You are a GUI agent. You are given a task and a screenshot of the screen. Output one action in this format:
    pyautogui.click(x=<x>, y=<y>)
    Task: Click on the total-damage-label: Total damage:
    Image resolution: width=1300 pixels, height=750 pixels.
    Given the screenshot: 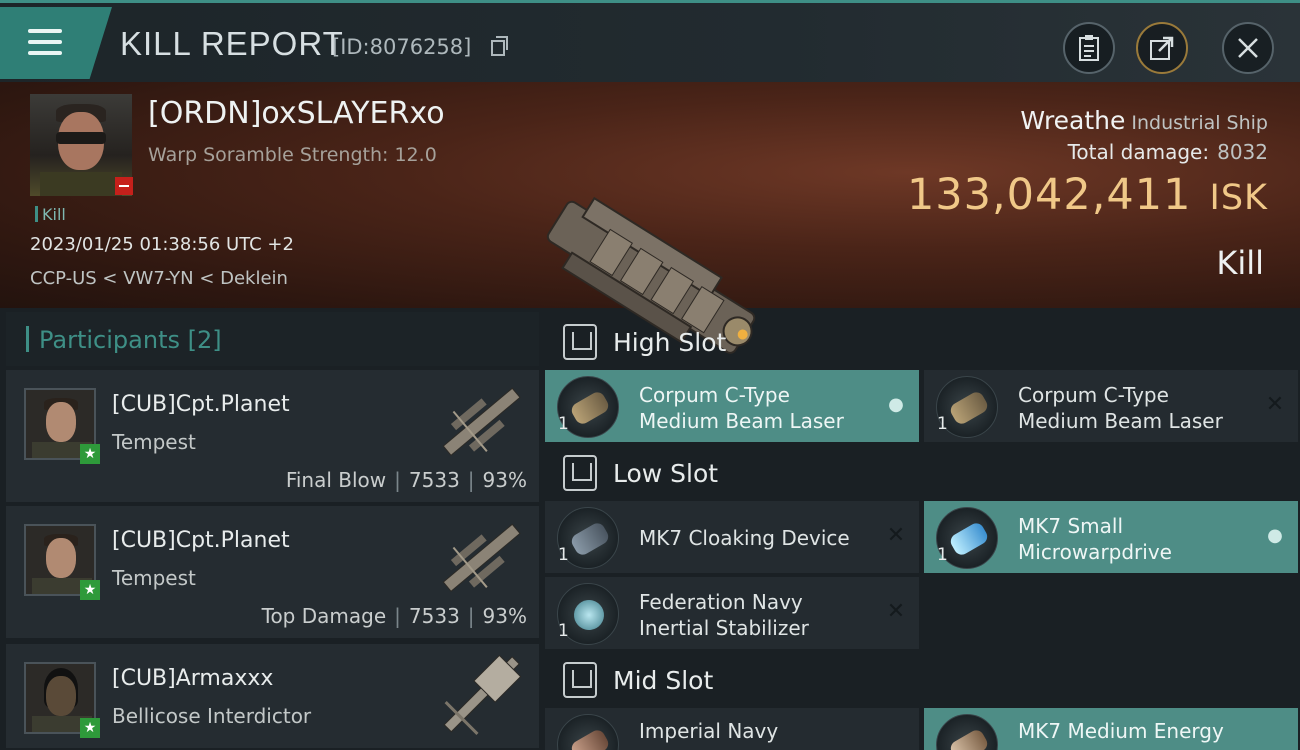 What is the action you would take?
    pyautogui.click(x=1138, y=152)
    